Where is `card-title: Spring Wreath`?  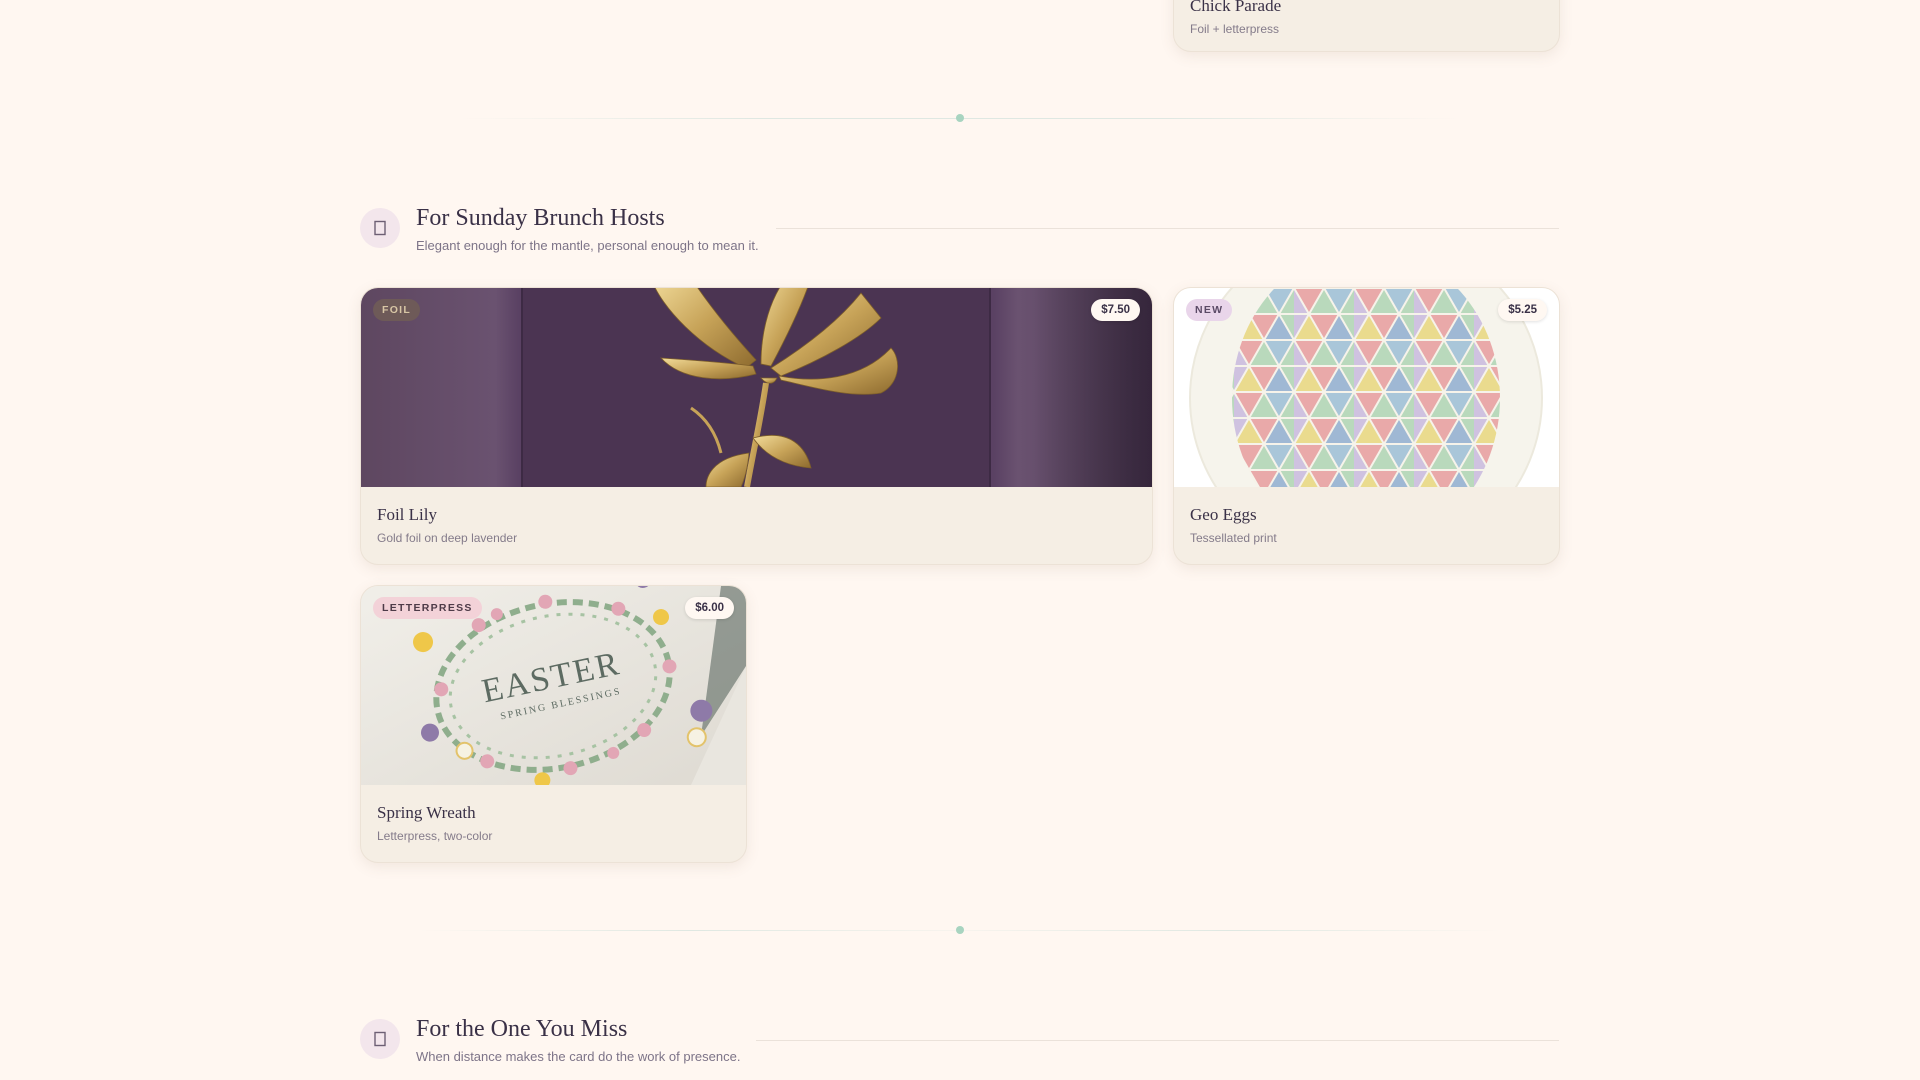
card-title: Spring Wreath is located at coordinates (426, 812).